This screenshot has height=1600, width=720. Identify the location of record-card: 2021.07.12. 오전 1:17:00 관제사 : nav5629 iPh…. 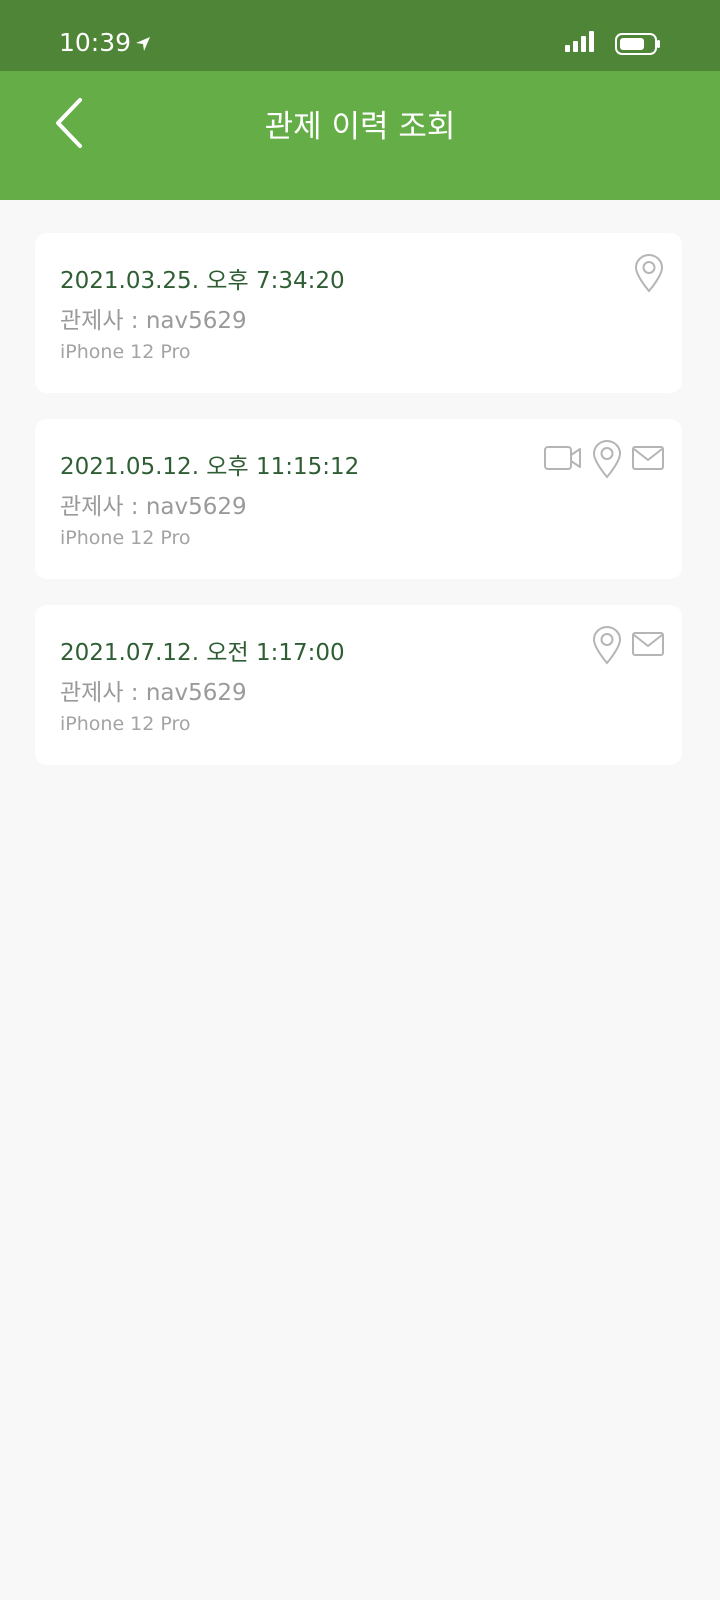
(358, 685).